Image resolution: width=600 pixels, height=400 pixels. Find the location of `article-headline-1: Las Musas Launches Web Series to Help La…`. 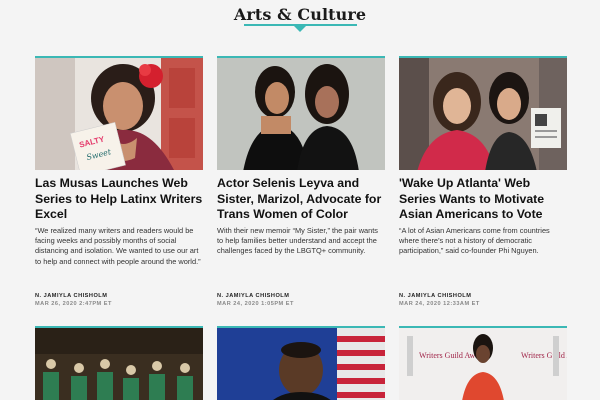

article-headline-1: Las Musas Launches Web Series to Help La… is located at coordinates (119, 199).